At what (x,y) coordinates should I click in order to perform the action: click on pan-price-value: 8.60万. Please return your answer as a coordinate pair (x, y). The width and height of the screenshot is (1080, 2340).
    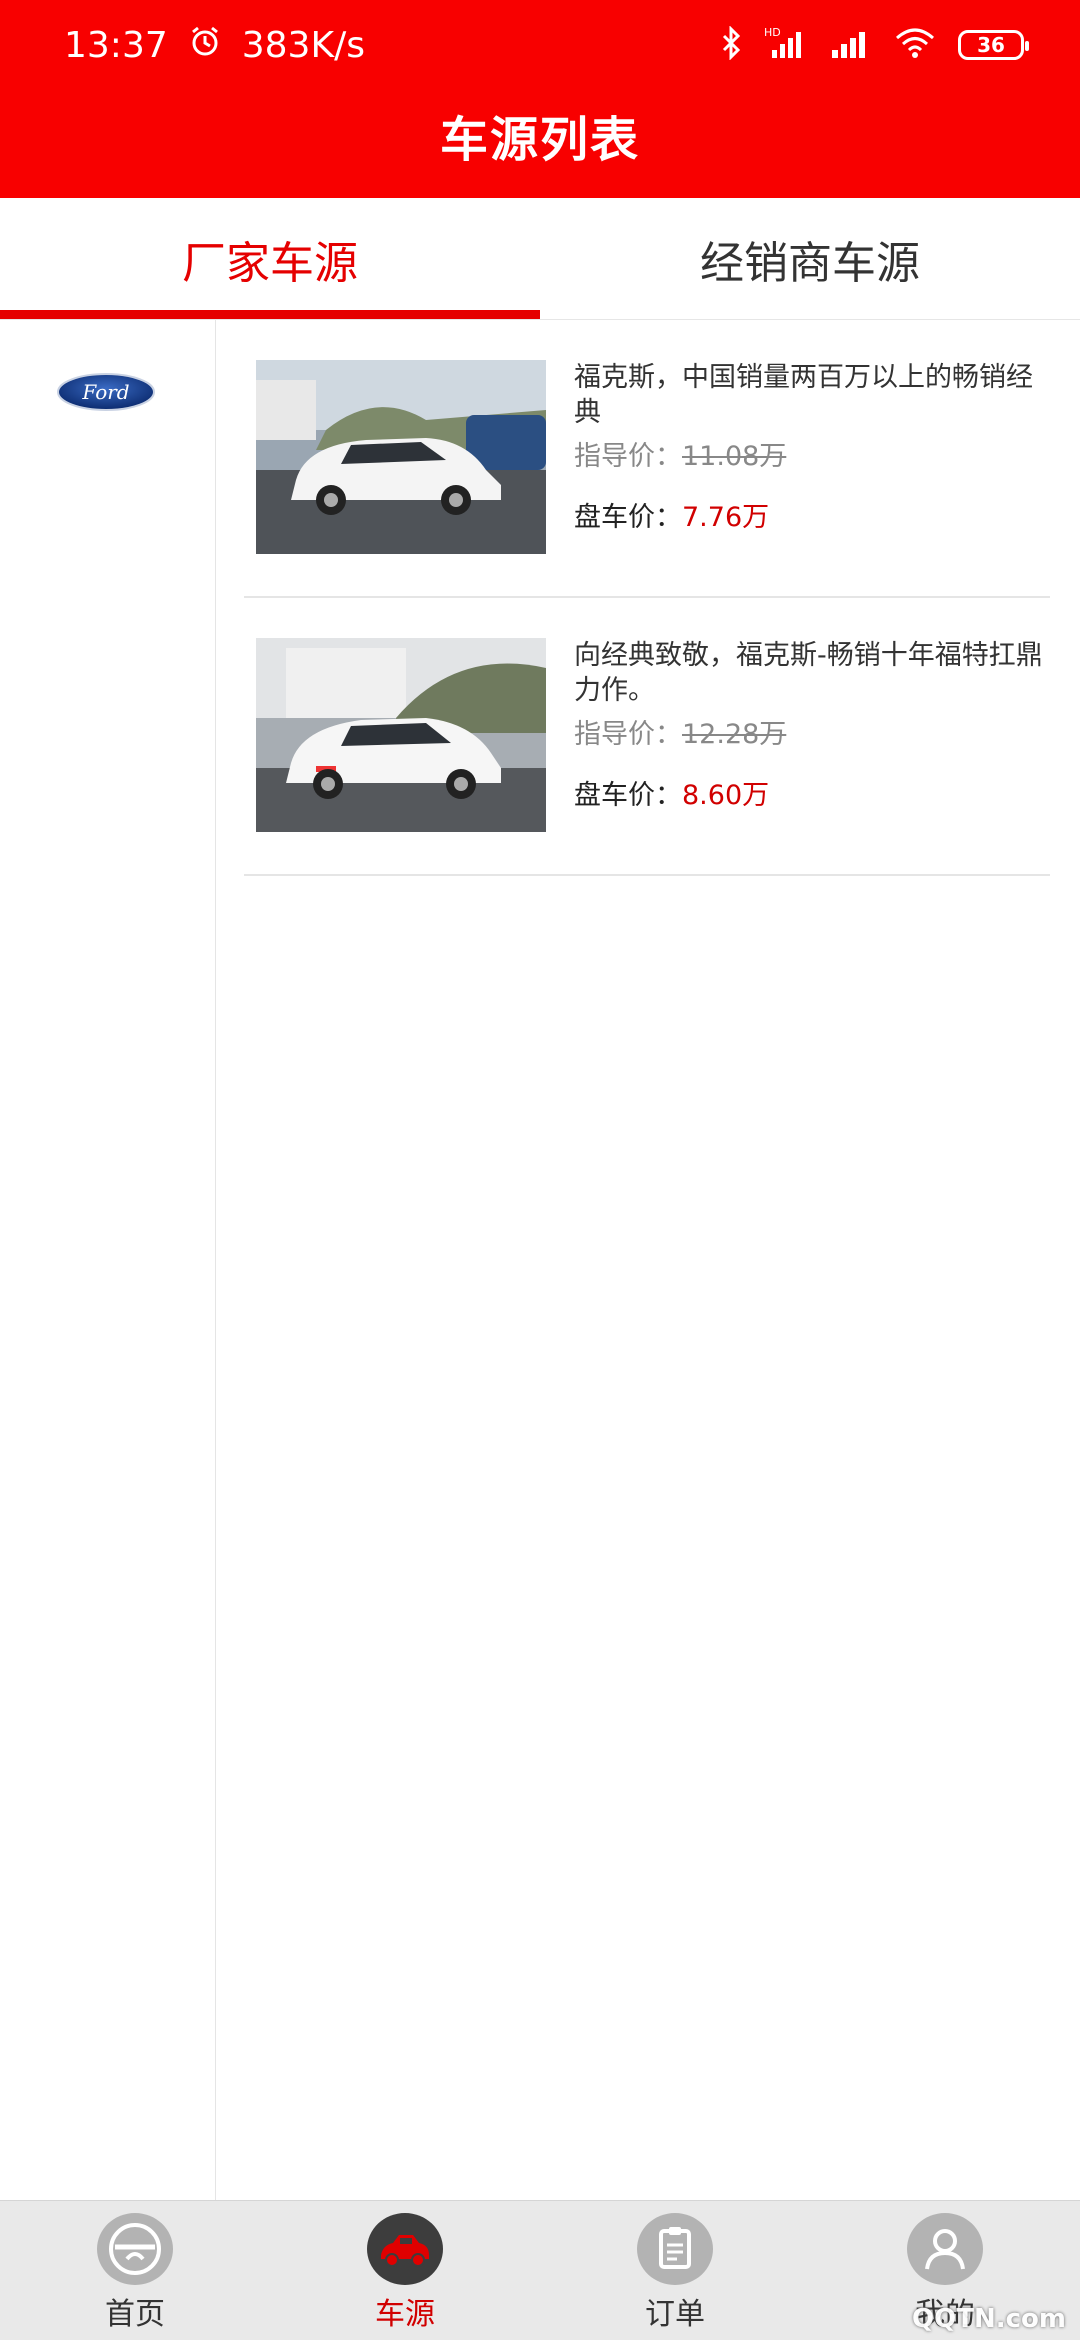
    Looking at the image, I should click on (726, 795).